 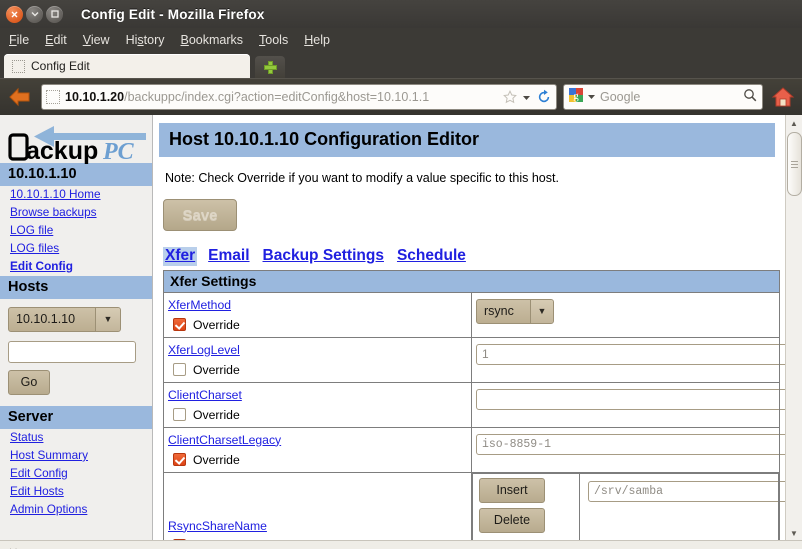 I want to click on override-group-clientcharsetlegacy: Override, so click(x=320, y=460).